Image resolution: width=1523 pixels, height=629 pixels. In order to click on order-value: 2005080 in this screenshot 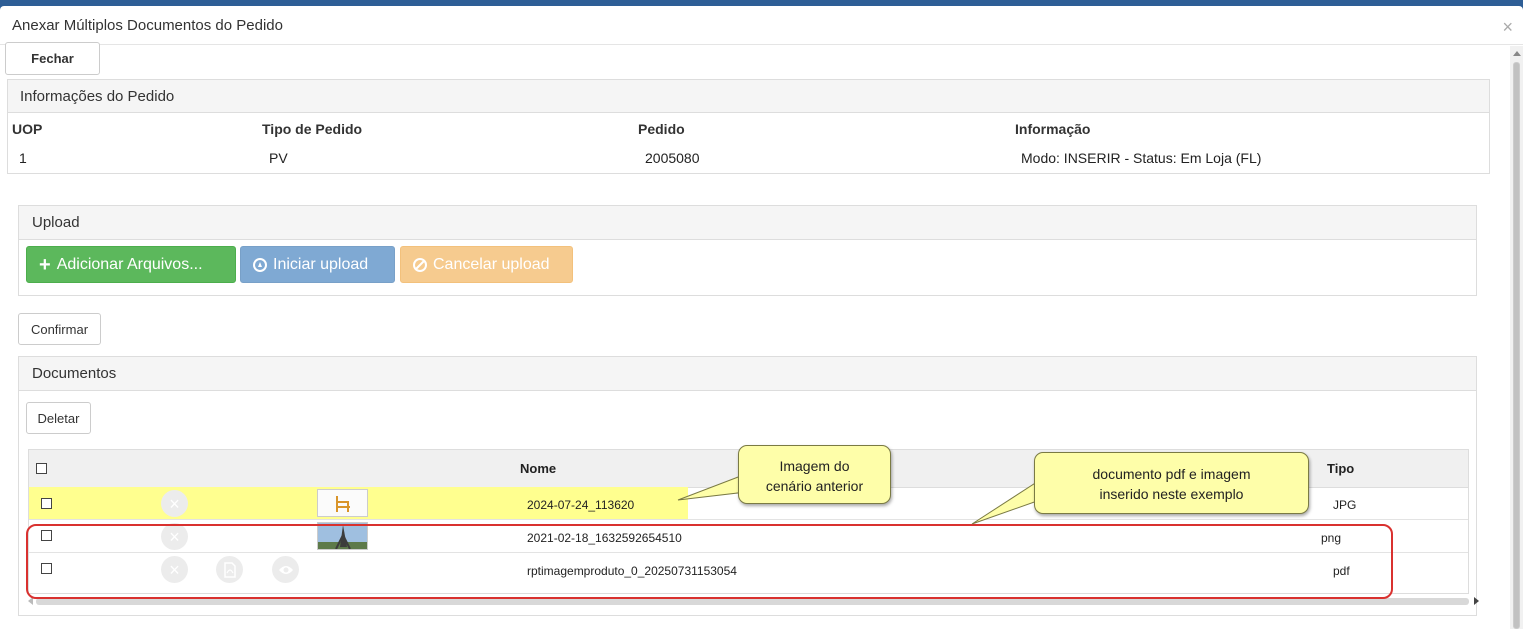, I will do `click(672, 158)`.